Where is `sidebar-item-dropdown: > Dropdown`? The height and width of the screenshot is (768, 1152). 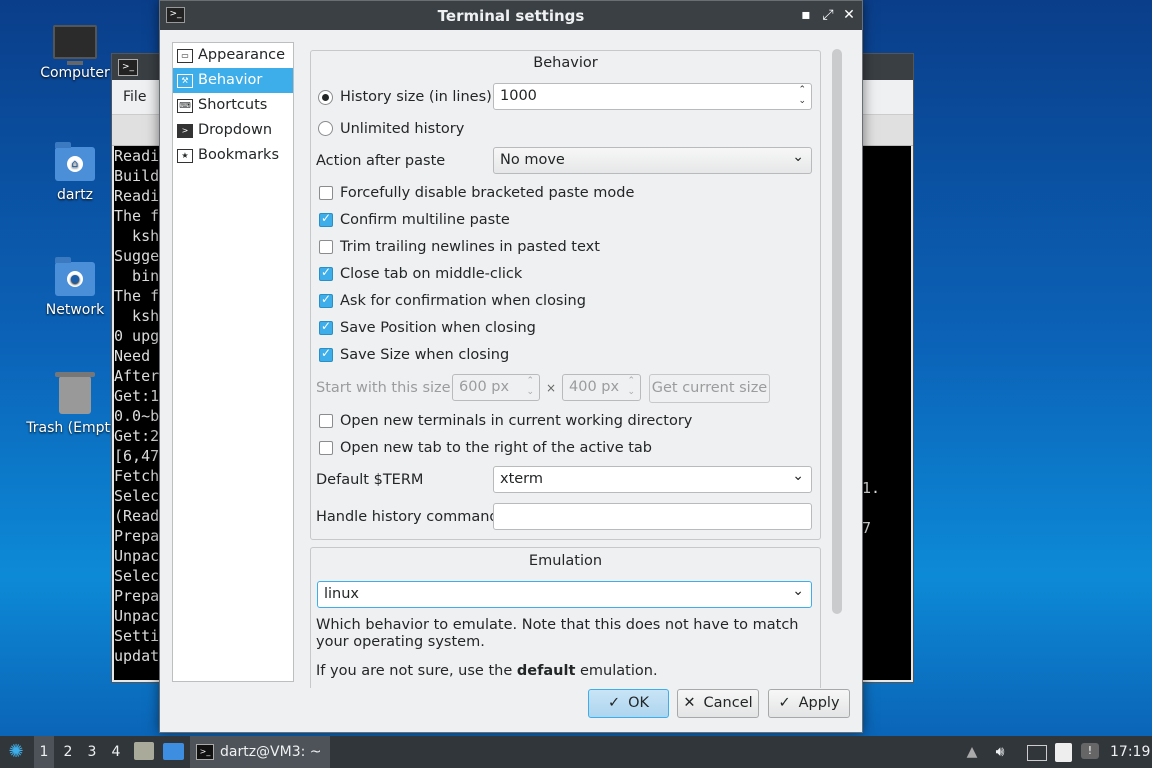
sidebar-item-dropdown: > Dropdown is located at coordinates (233, 130).